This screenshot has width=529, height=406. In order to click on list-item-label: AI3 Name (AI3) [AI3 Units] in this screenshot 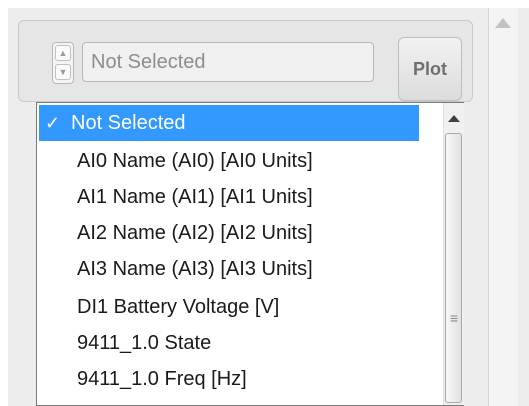, I will do `click(195, 268)`.